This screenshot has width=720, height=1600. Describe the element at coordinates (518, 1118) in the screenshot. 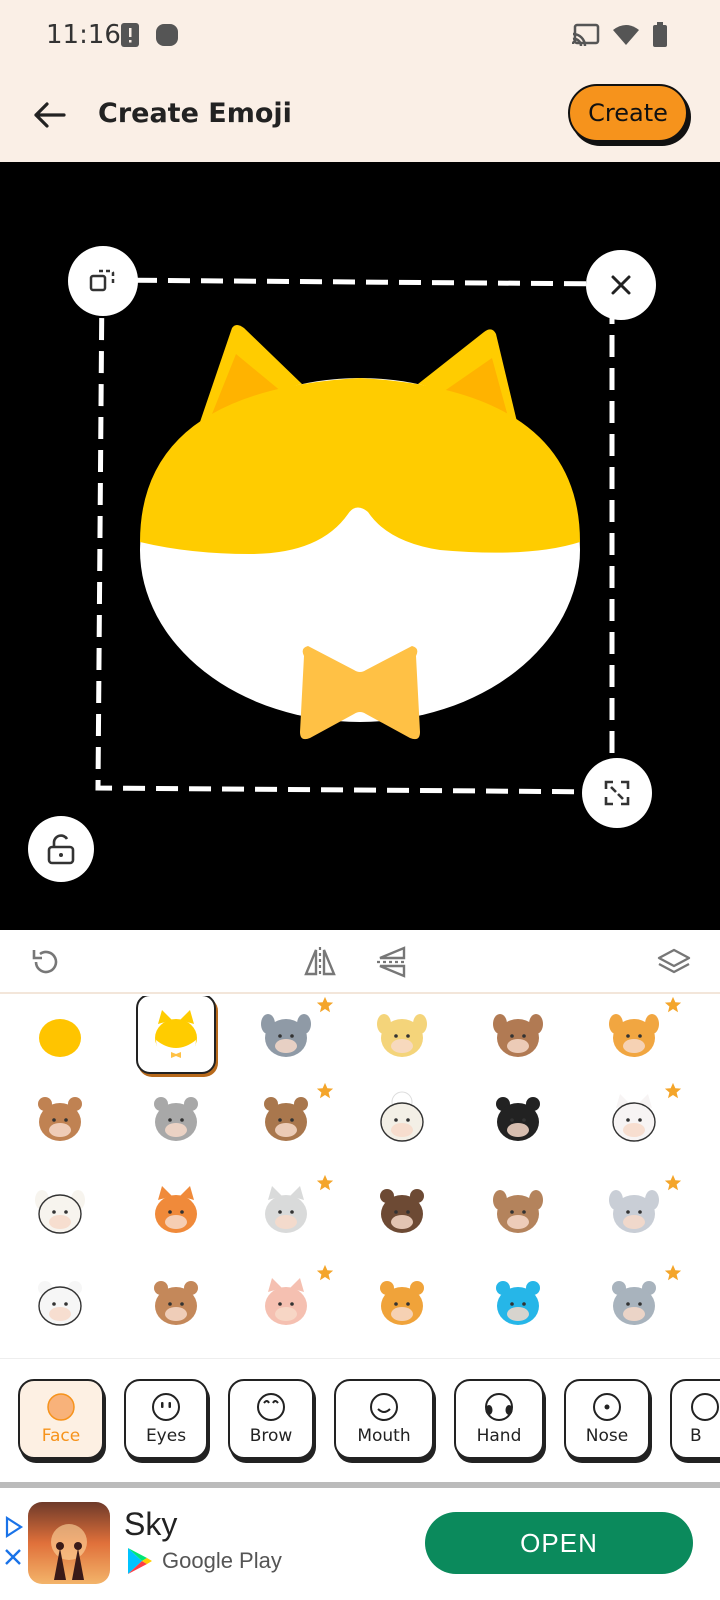

I see `face-option-penguin` at that location.